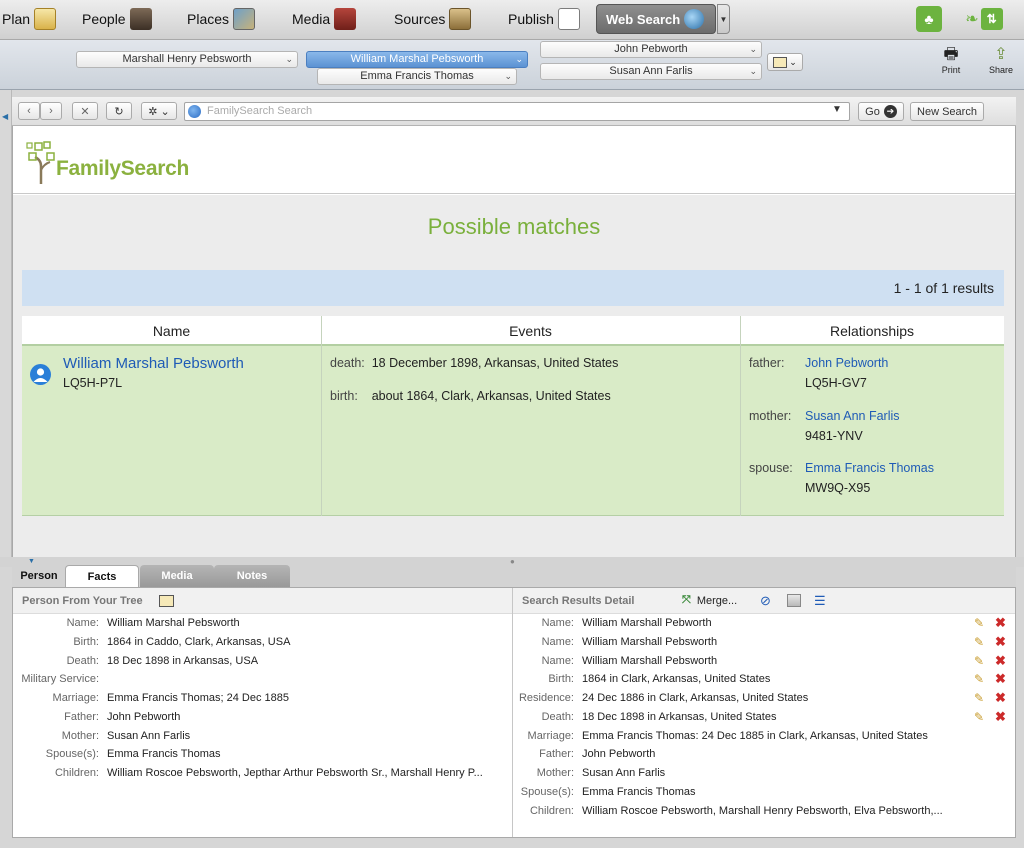  Describe the element at coordinates (29, 111) in the screenshot. I see `back-button: ‹` at that location.